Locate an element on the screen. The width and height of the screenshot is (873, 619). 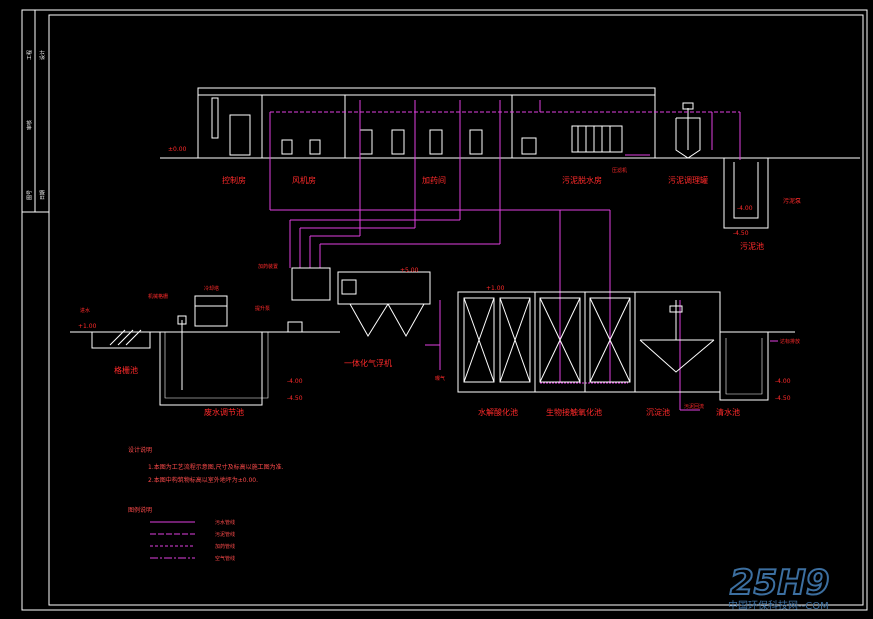
equip-label-filter-press: 压滤机 is located at coordinates (619, 170).